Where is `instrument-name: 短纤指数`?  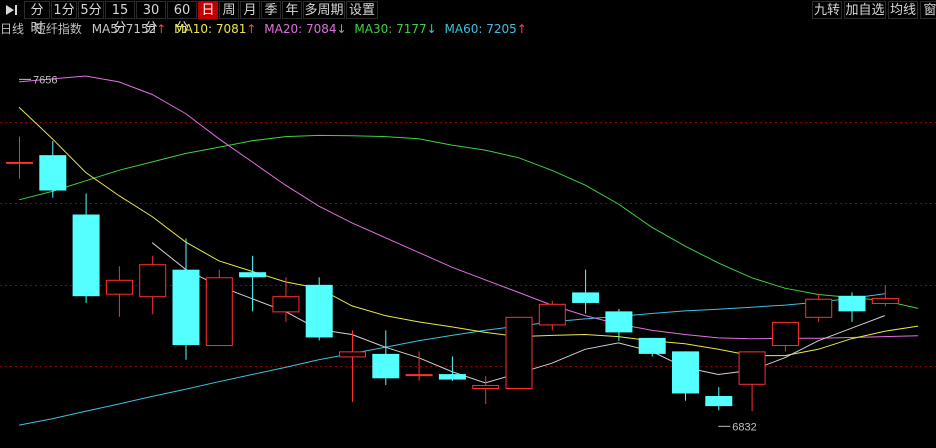 instrument-name: 短纤指数 is located at coordinates (57, 29).